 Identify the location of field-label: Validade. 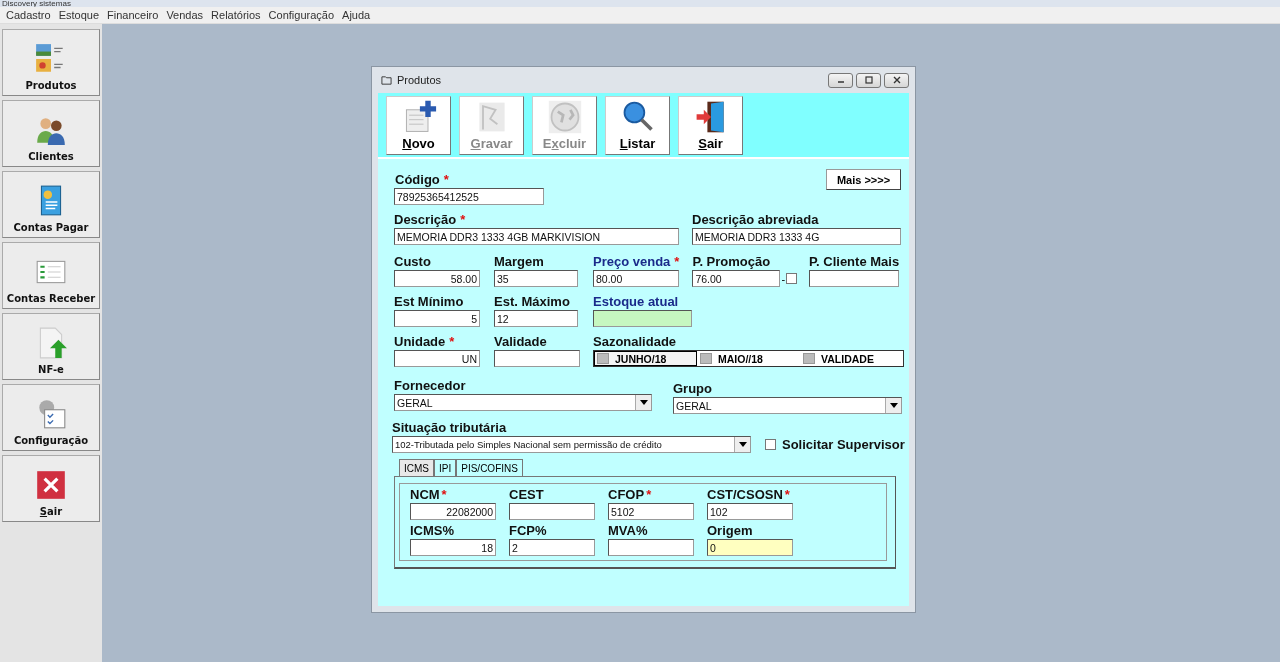
(521, 342).